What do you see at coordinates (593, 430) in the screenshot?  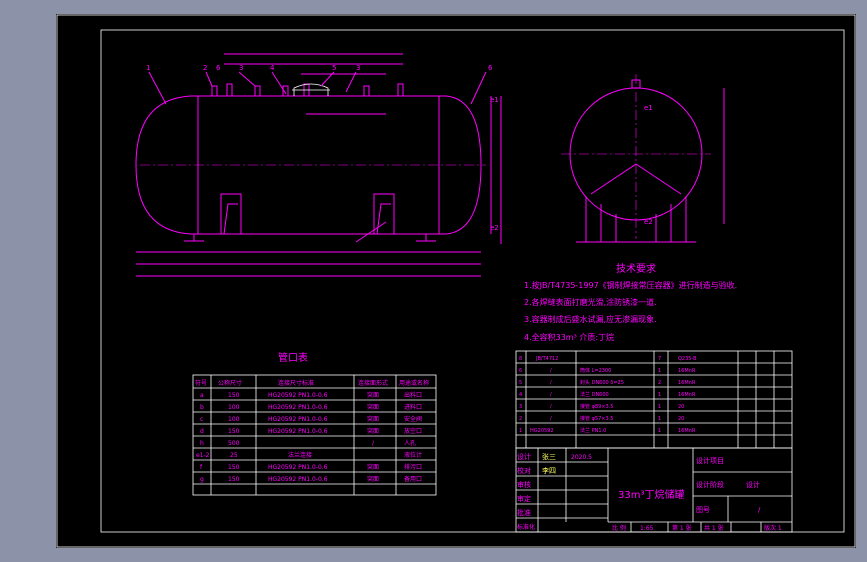 I see `part-r6-c2: 法兰 PN1.0` at bounding box center [593, 430].